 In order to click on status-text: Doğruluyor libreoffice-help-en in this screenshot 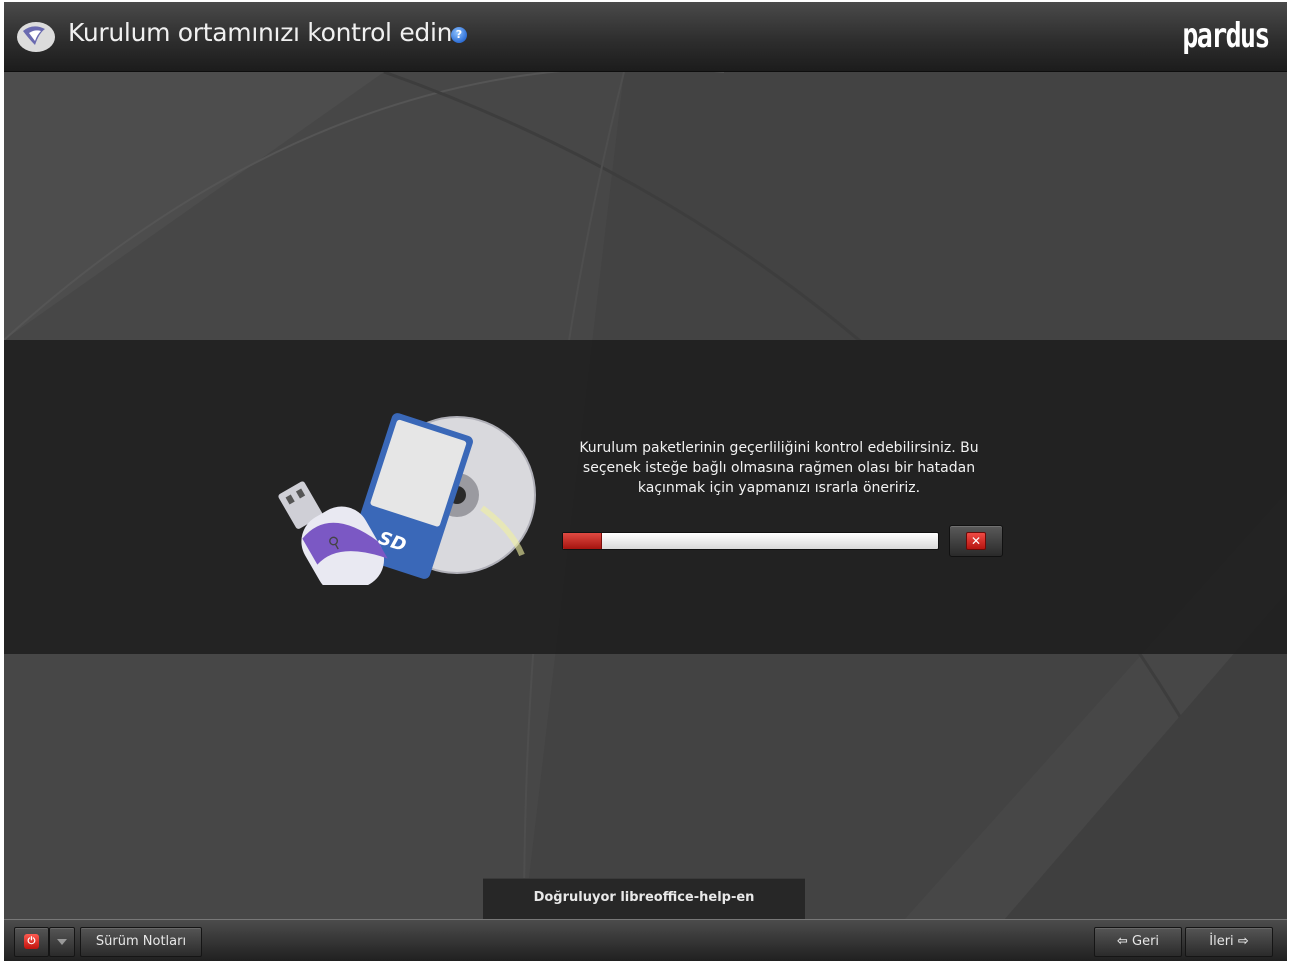, I will do `click(644, 897)`.